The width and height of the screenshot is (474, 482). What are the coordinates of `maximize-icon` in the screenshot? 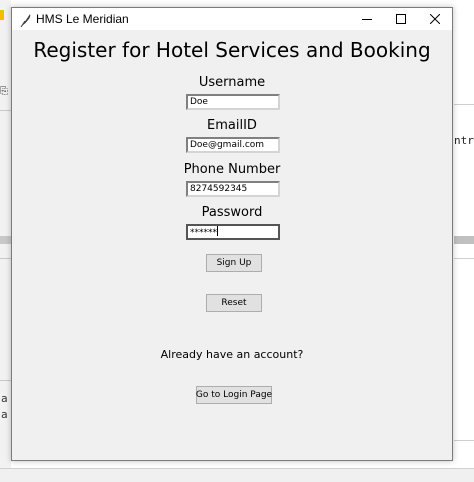 It's located at (401, 19).